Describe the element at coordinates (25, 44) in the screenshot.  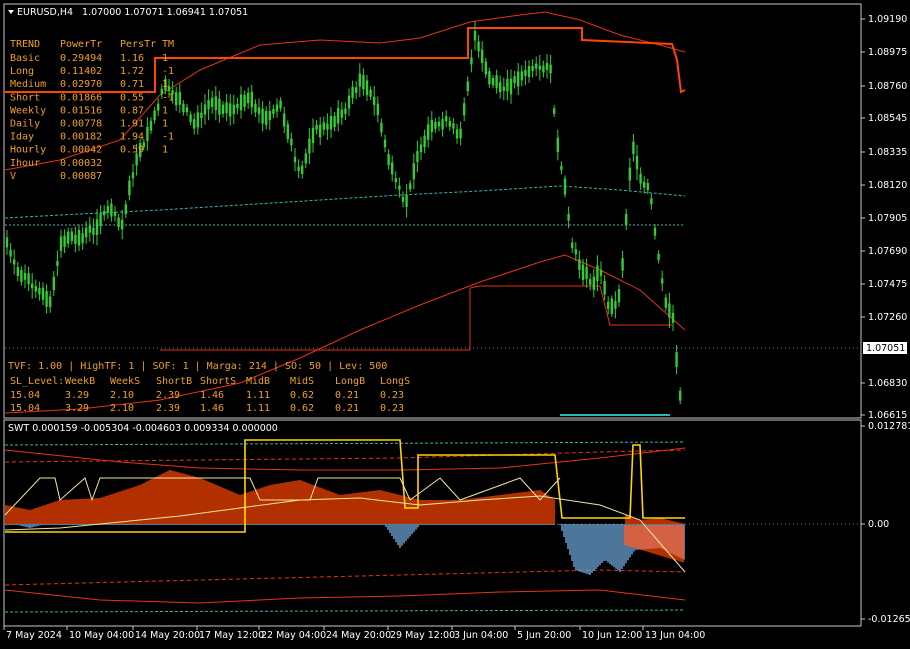
I see `trend-header: TREND` at that location.